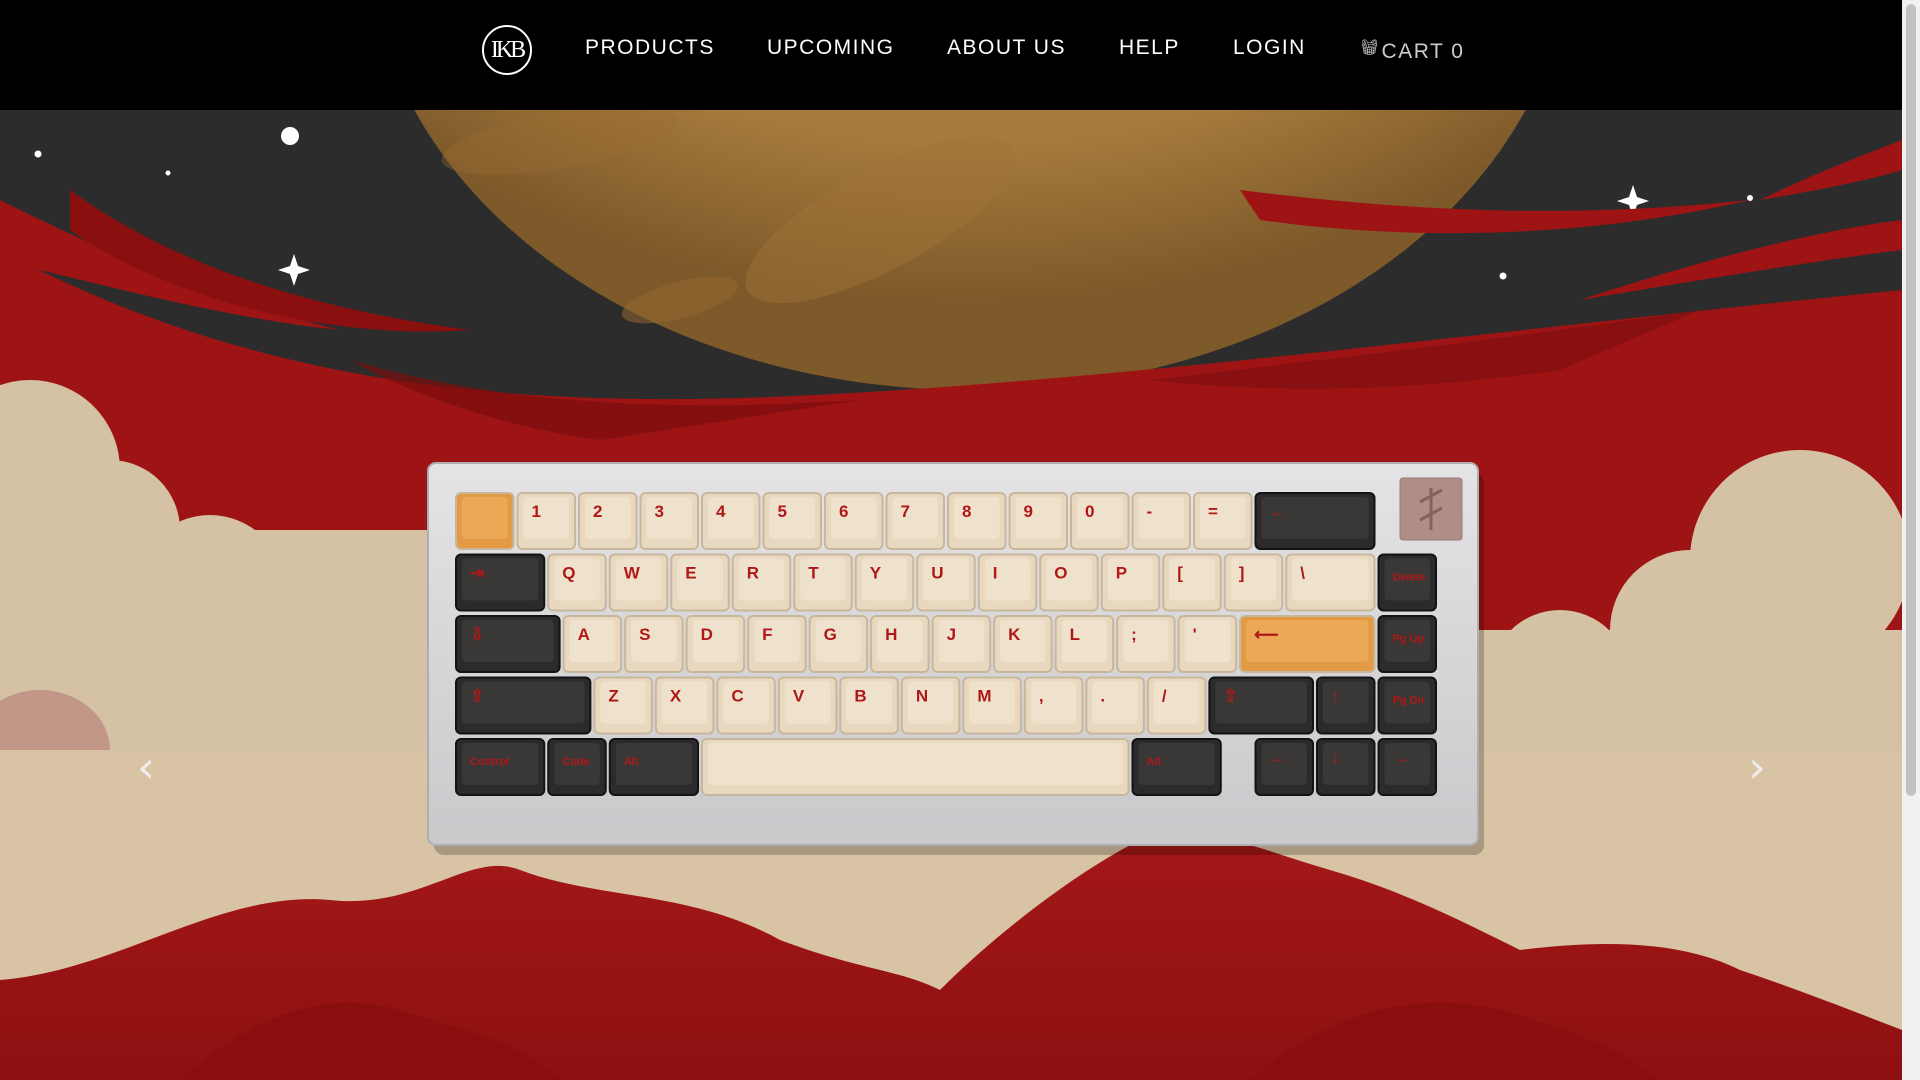 Image resolution: width=1920 pixels, height=1080 pixels. I want to click on keycap-legend: →, so click(1401, 757).